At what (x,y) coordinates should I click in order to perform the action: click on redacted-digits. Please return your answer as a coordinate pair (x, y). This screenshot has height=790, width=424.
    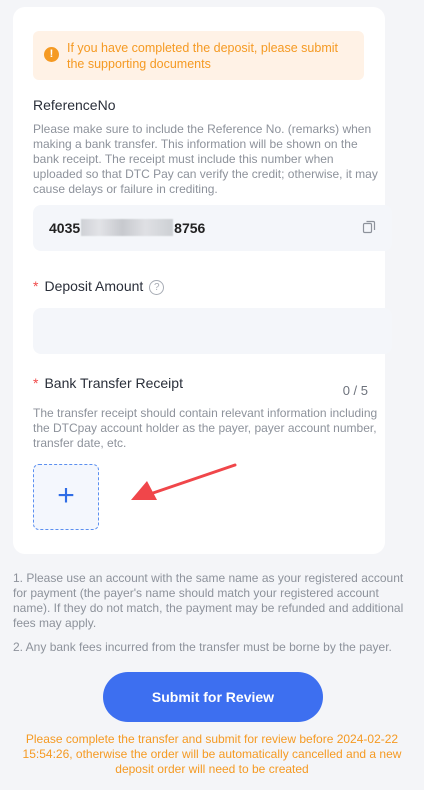
    Looking at the image, I should click on (127, 227).